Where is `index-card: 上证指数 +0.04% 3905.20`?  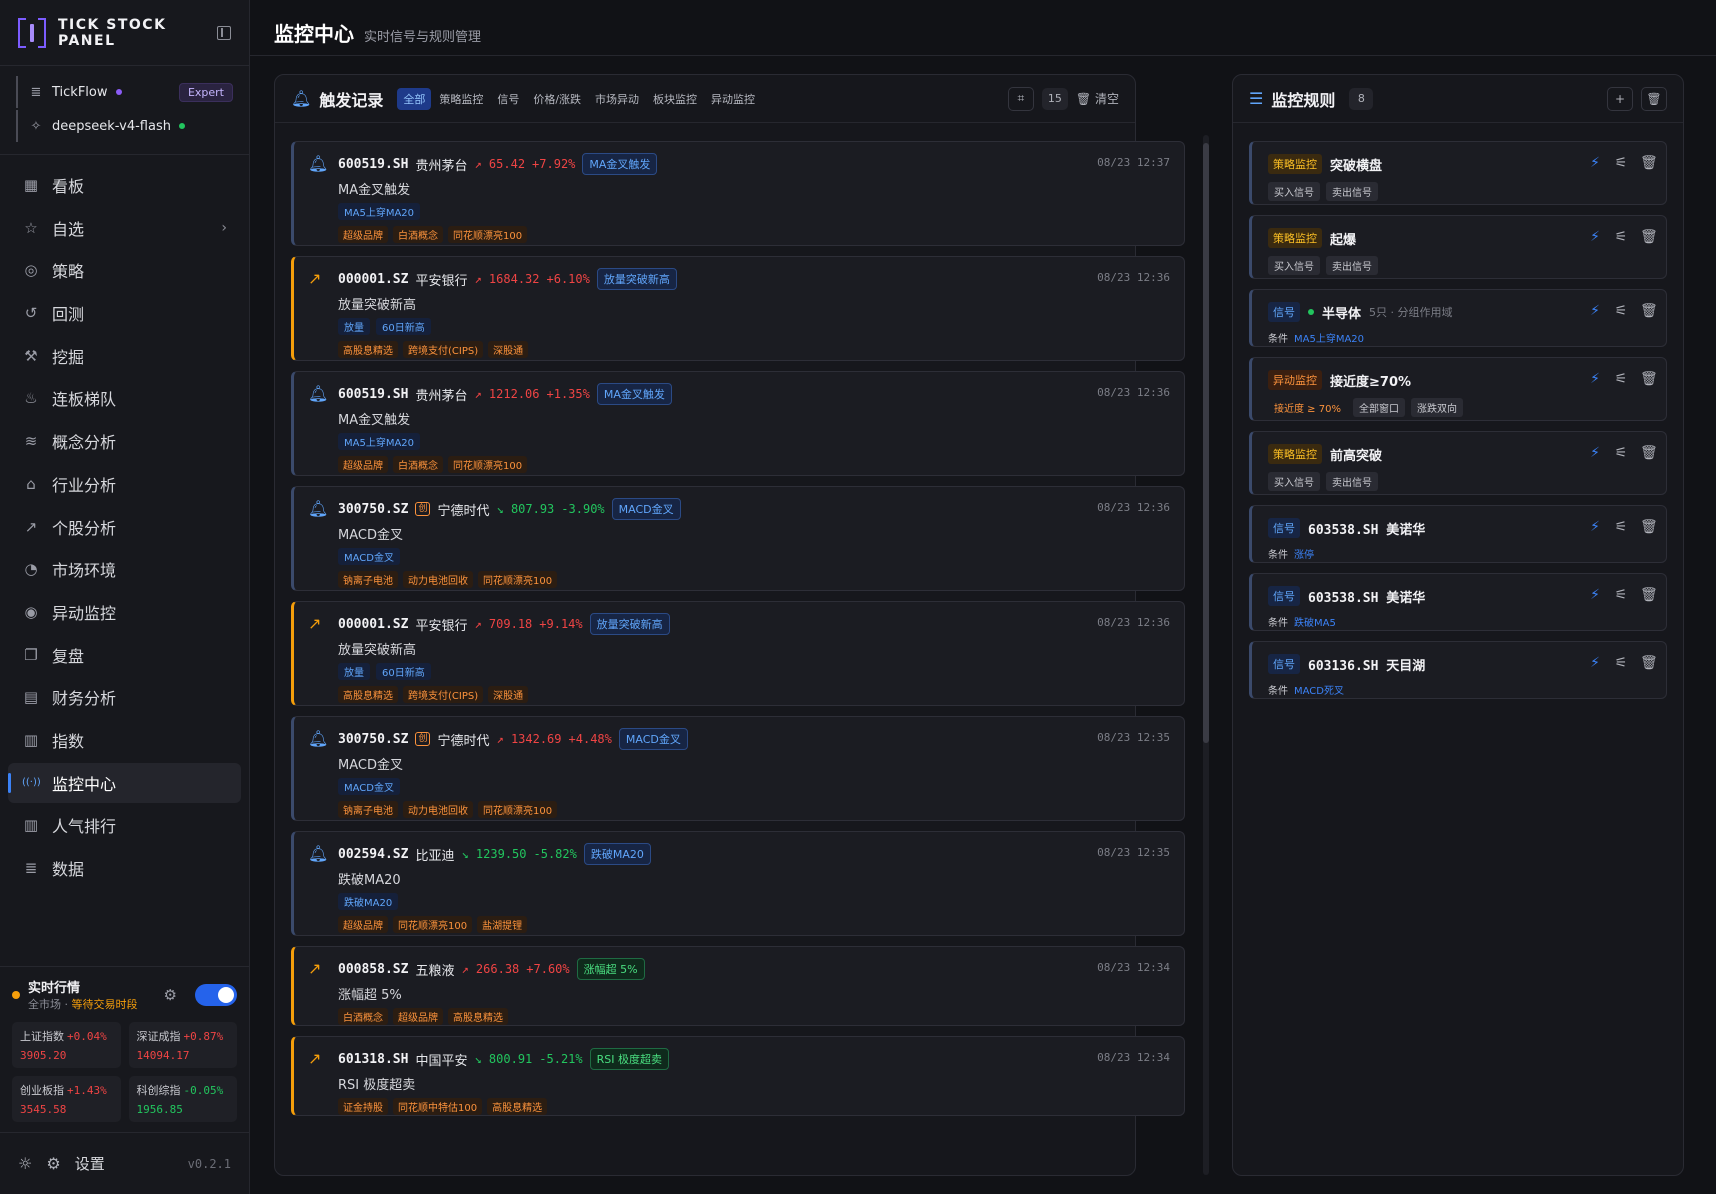 index-card: 上证指数 +0.04% 3905.20 is located at coordinates (66, 1045).